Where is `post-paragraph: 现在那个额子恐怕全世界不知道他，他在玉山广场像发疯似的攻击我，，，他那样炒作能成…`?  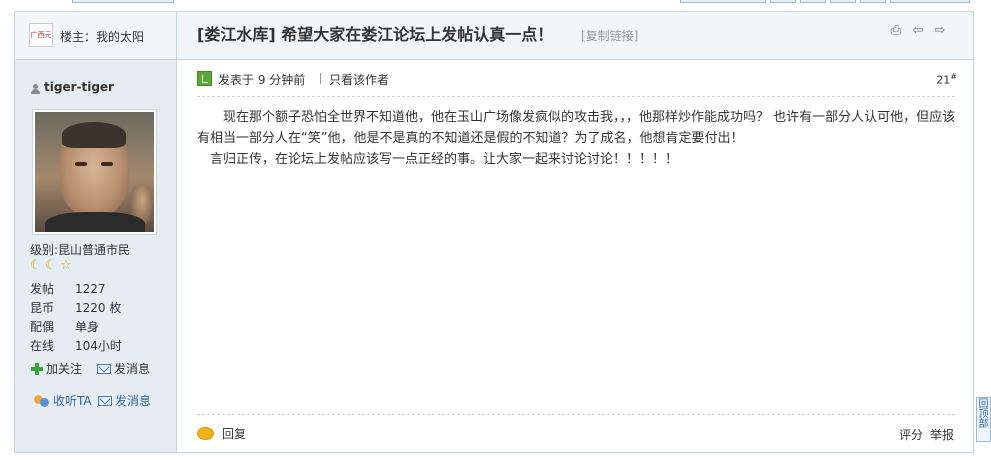 post-paragraph: 现在那个额子恐怕全世界不知道他，他在玉山广场像发疯似的攻击我，，，他那样炒作能成… is located at coordinates (576, 128).